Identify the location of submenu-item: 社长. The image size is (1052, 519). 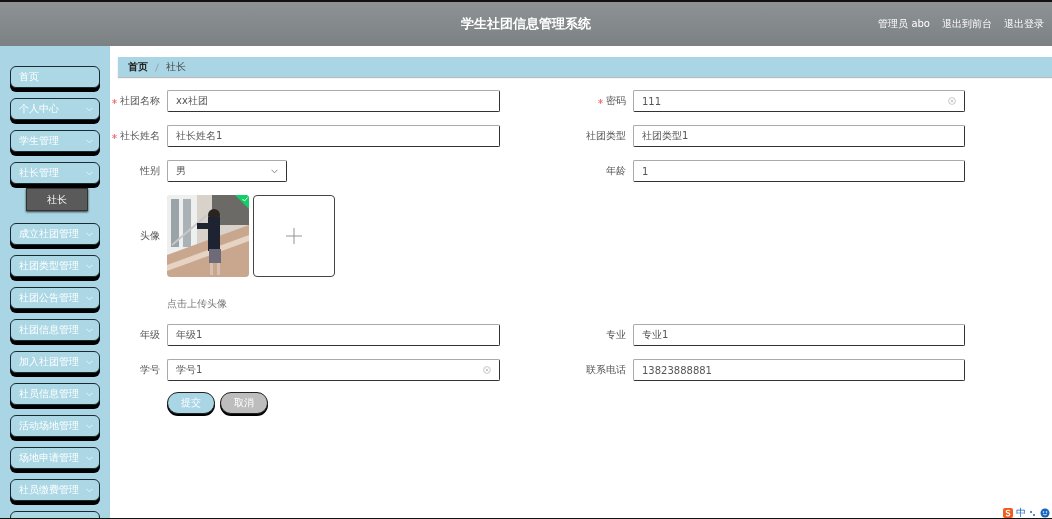
(57, 199).